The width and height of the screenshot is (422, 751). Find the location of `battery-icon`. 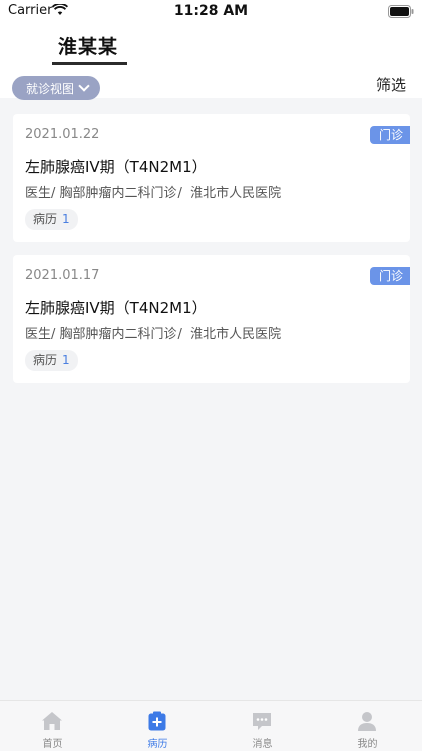

battery-icon is located at coordinates (401, 11).